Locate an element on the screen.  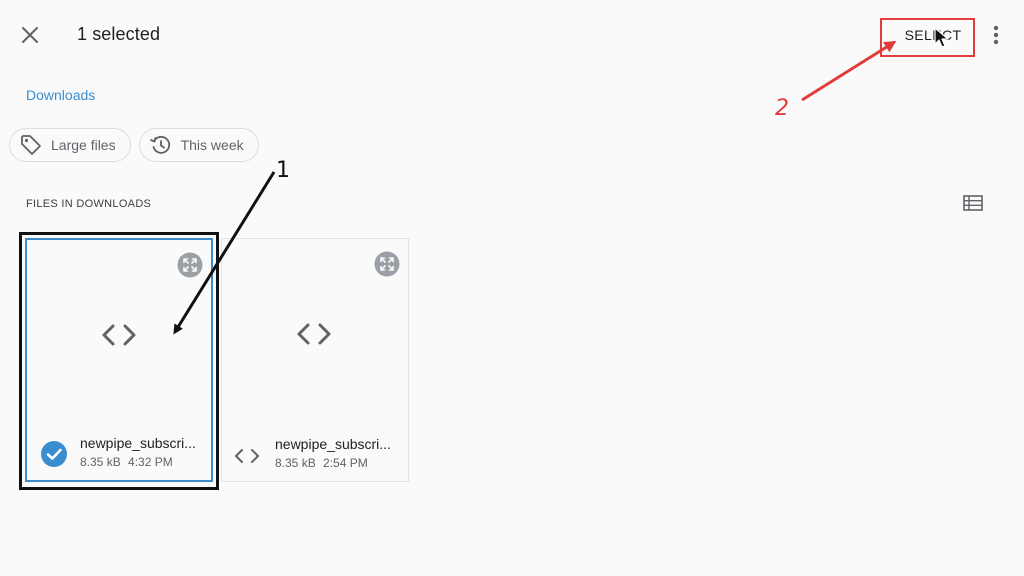
chip-label: This week is located at coordinates (212, 145).